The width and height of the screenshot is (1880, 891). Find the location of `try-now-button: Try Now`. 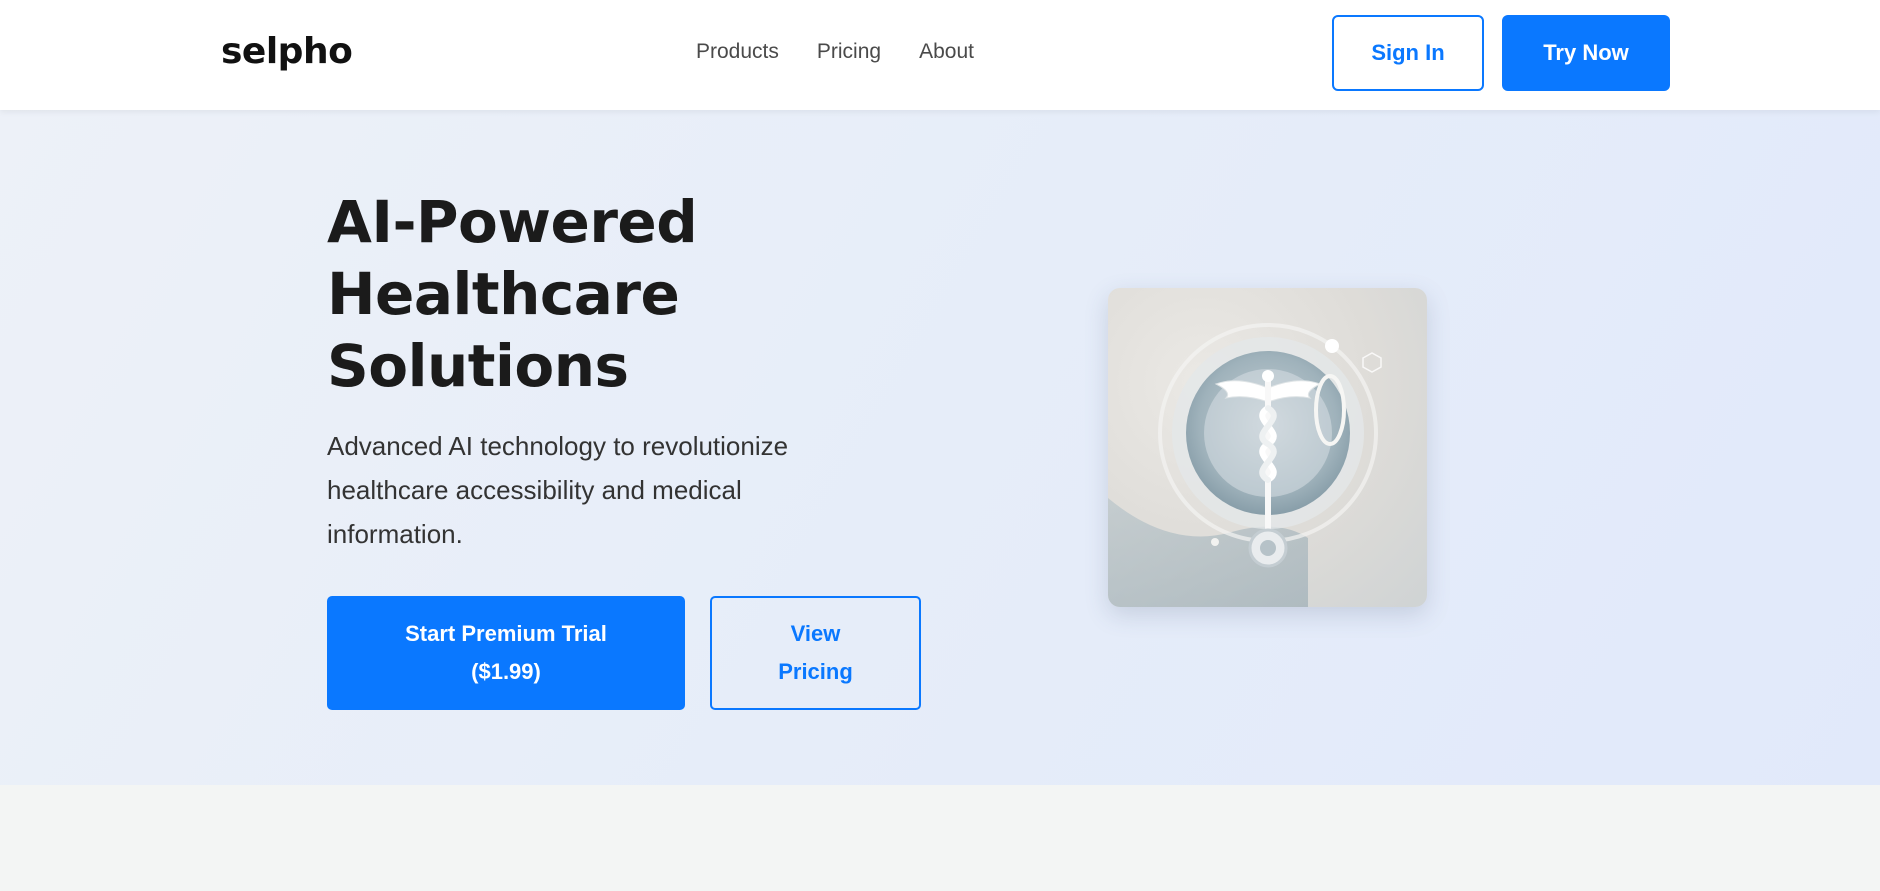

try-now-button: Try Now is located at coordinates (1586, 53).